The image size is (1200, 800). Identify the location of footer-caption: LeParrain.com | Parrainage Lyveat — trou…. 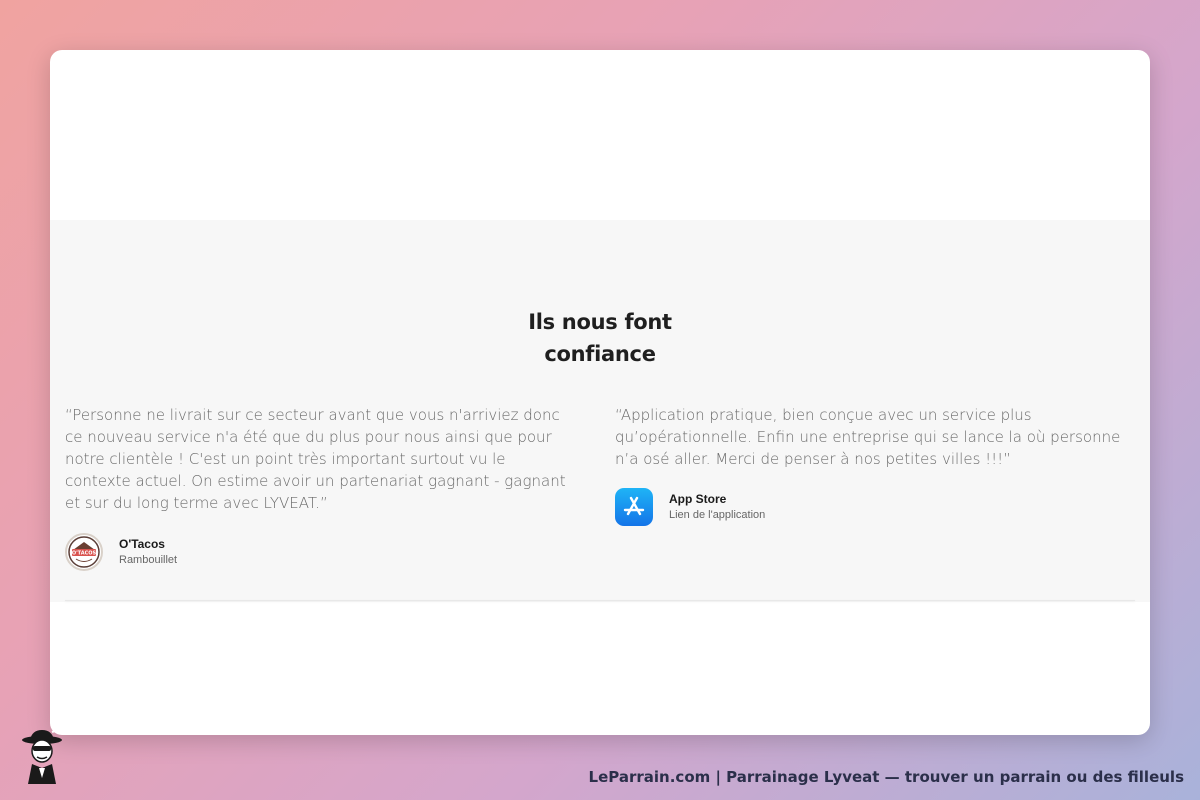
(886, 777).